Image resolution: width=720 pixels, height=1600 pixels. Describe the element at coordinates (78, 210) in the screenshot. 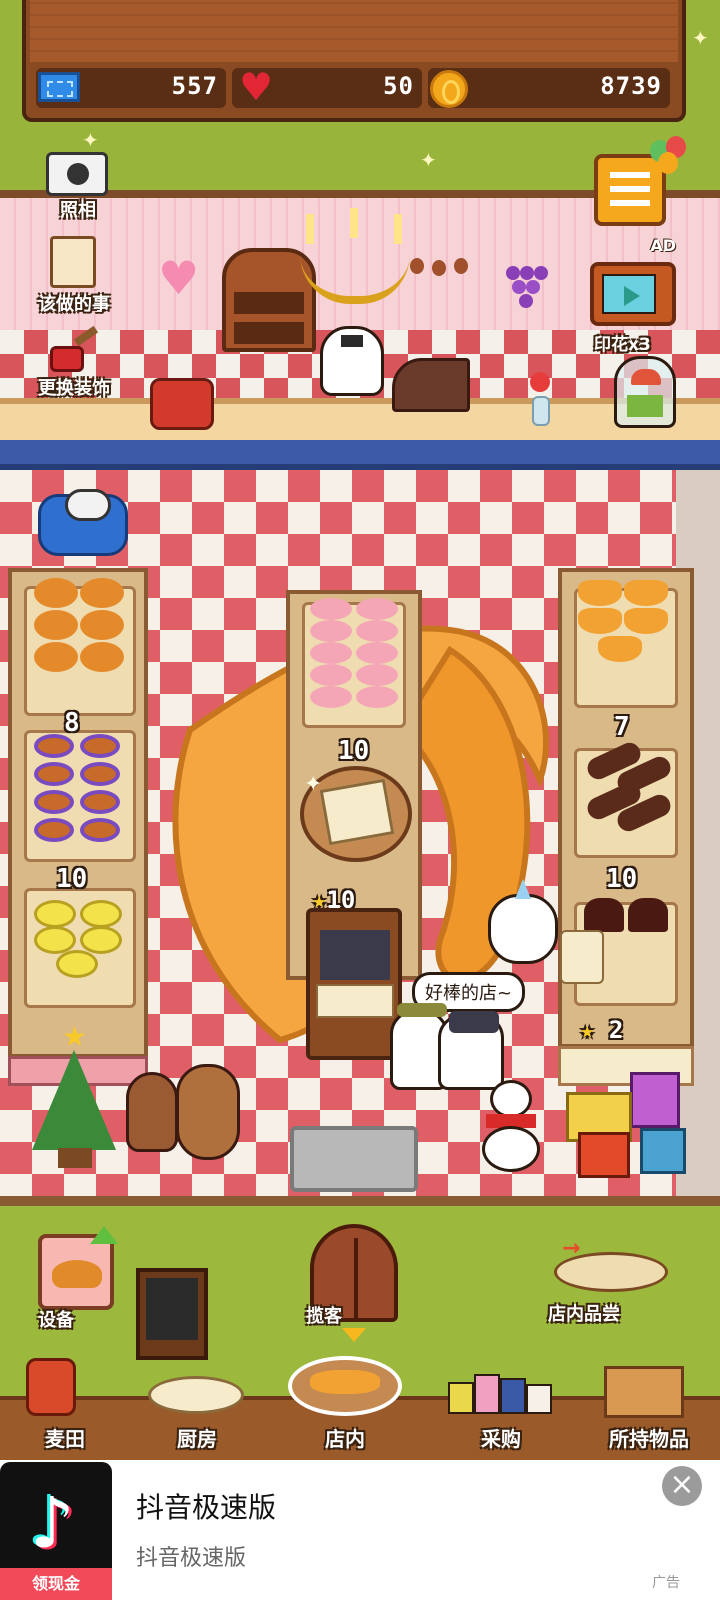

I see `photo-label: 照相` at that location.